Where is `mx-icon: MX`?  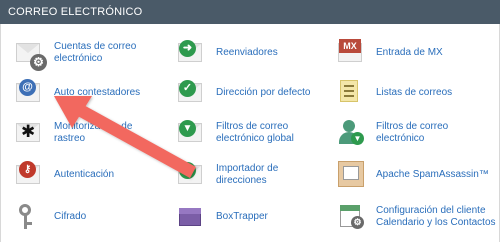 mx-icon: MX is located at coordinates (352, 53).